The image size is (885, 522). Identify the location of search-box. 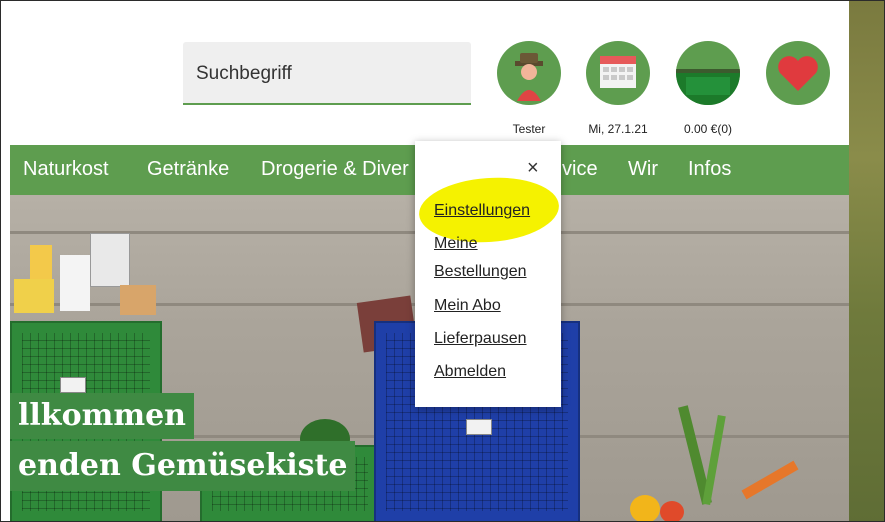
(327, 73).